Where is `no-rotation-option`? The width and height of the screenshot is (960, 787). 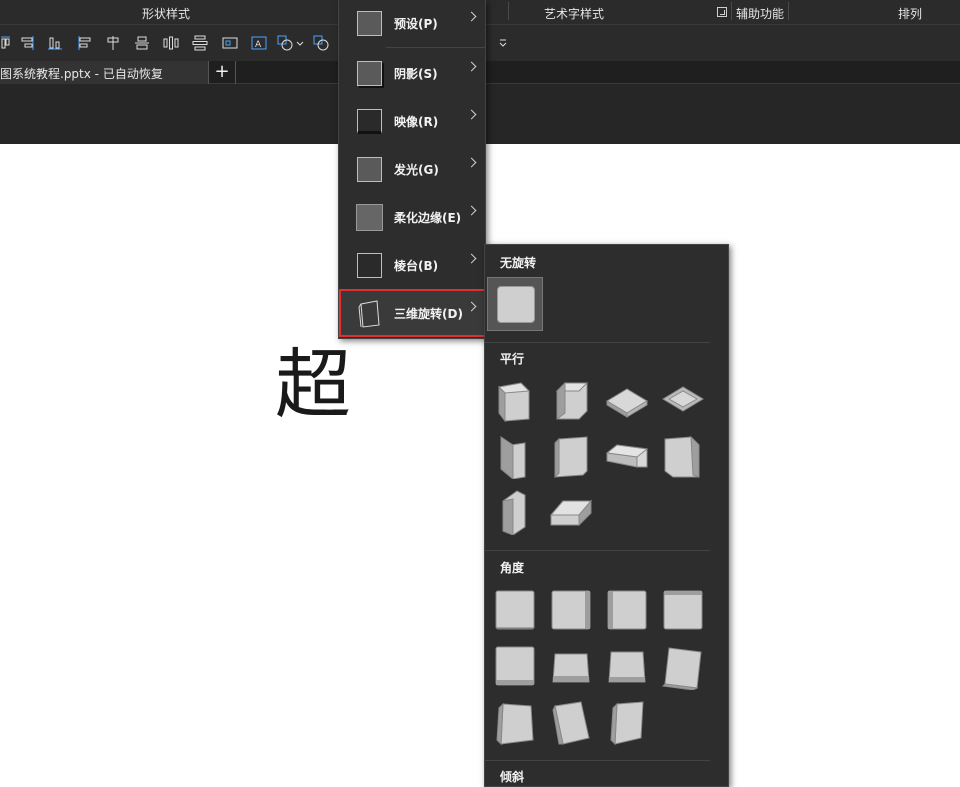 no-rotation-option is located at coordinates (515, 304).